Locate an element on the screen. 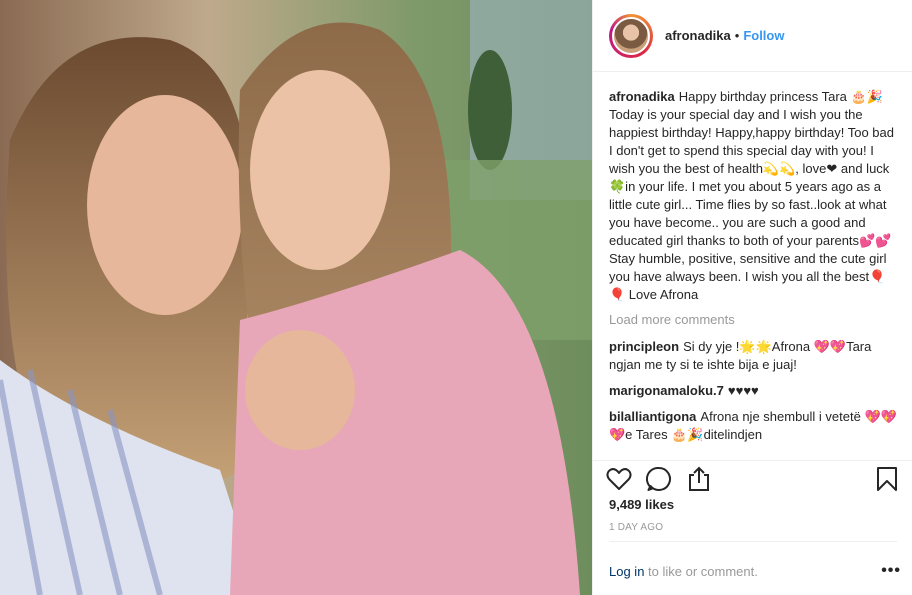 This screenshot has height=595, width=912. login-footer: Log in to like or comment. ••• is located at coordinates (754, 568).